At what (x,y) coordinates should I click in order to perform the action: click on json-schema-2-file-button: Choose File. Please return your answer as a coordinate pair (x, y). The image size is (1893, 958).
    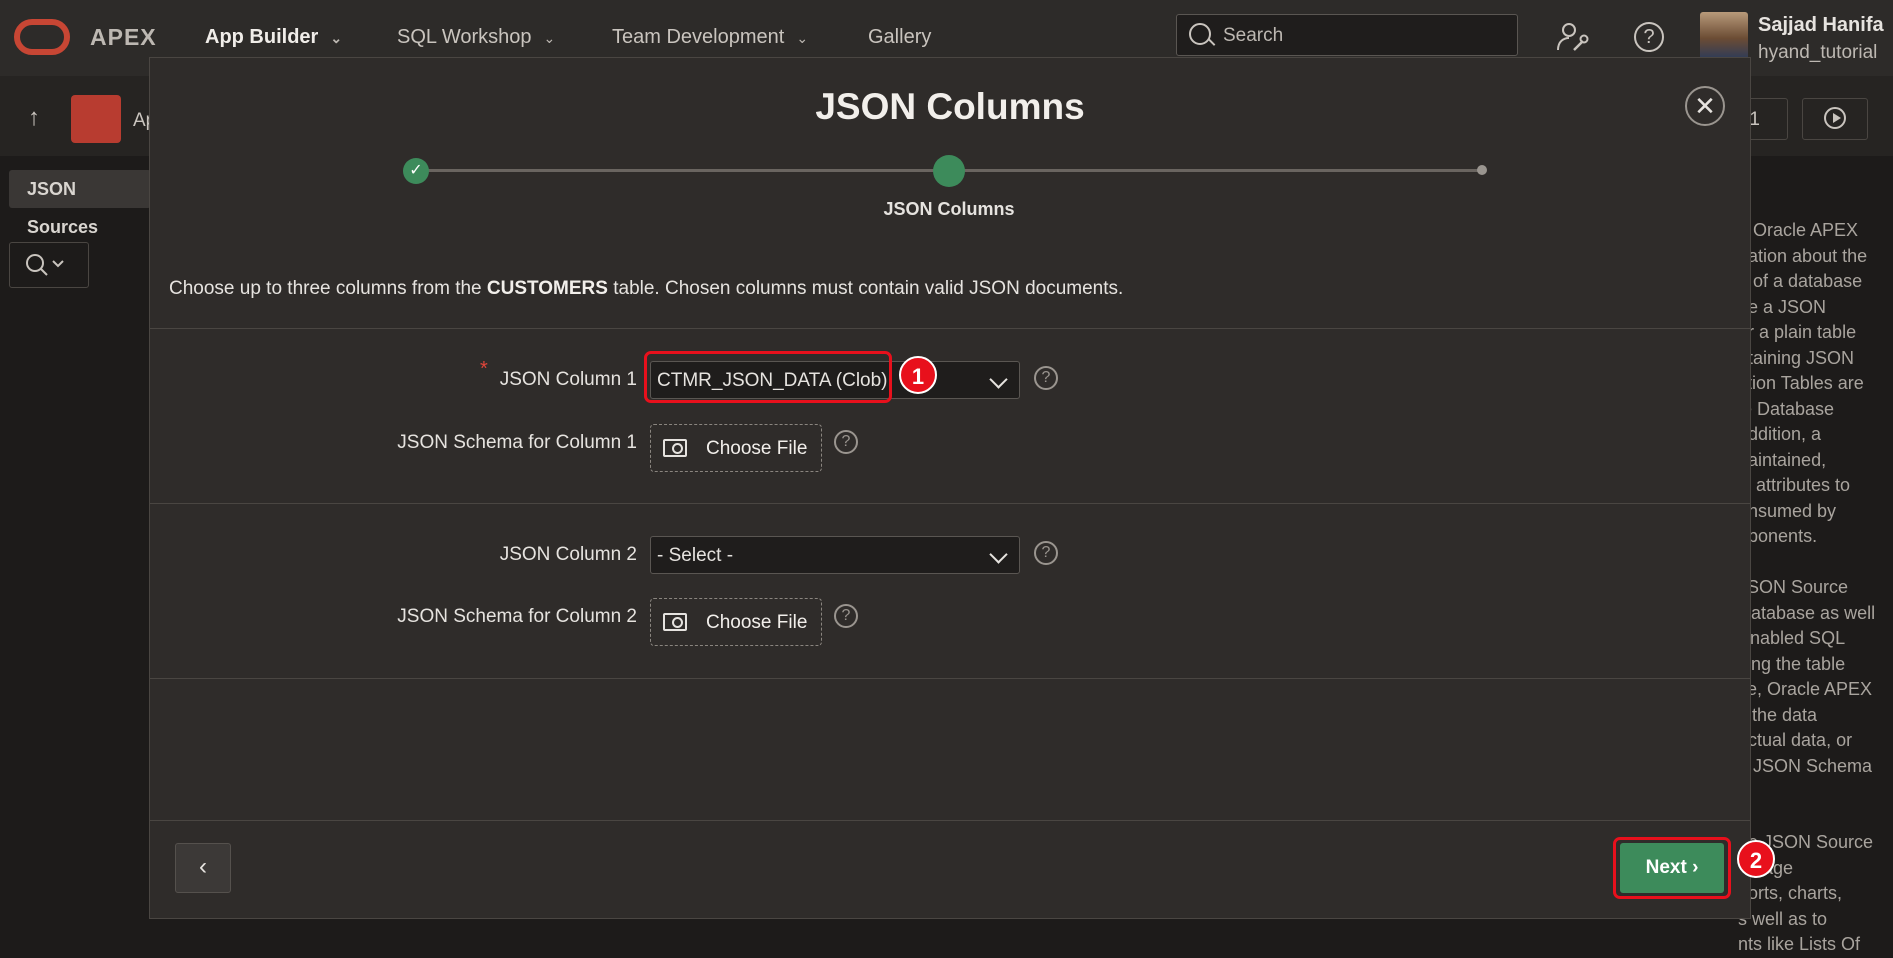
    Looking at the image, I should click on (736, 622).